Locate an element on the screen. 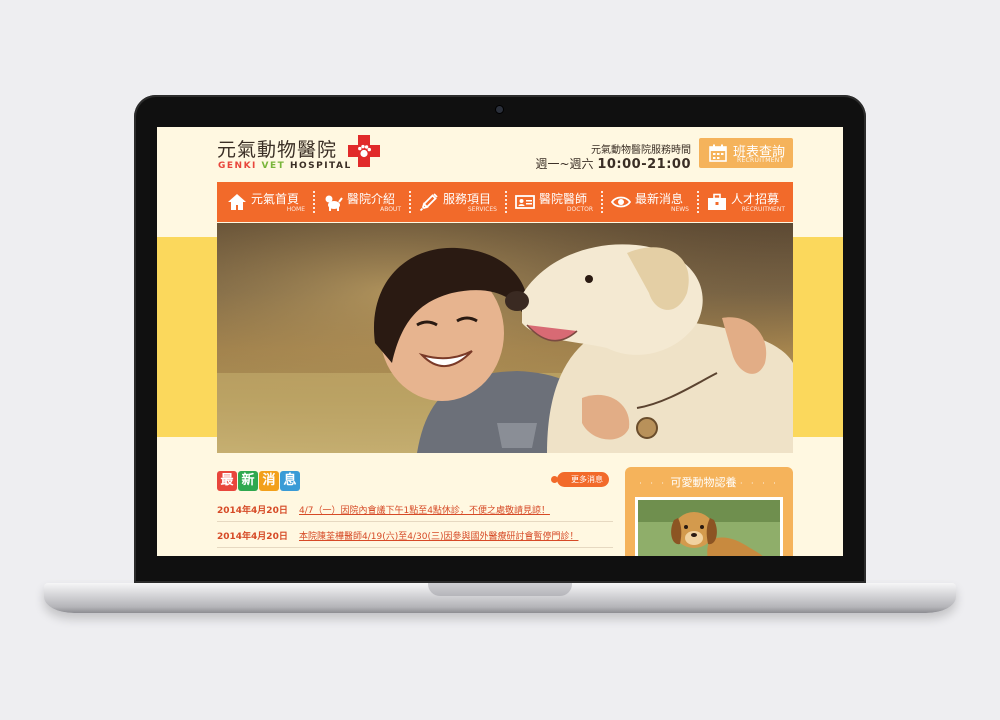  logo-sub-word-1: GENKI is located at coordinates (237, 166).